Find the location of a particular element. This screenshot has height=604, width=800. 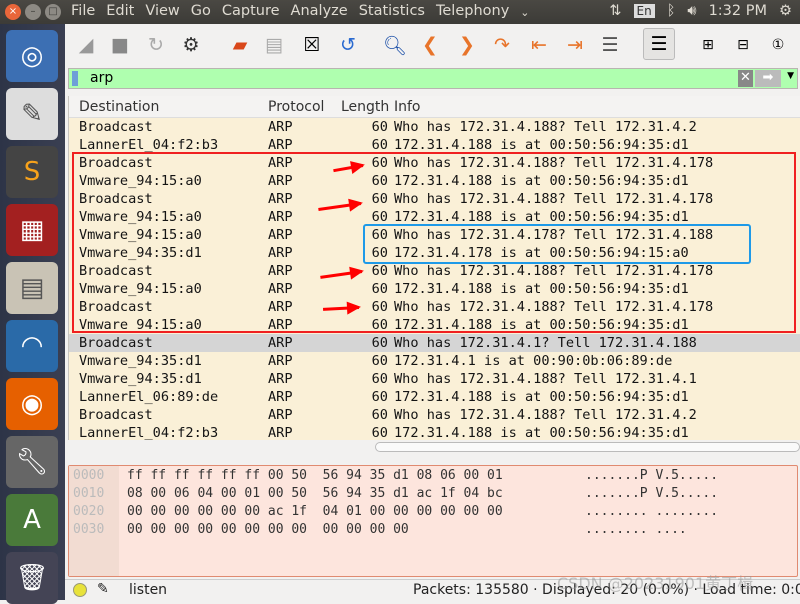

launcher: ◎ ✎ S ▦ ▤ ◠ ◉ 🔧︎ A 🗑︎ is located at coordinates (32, 314).